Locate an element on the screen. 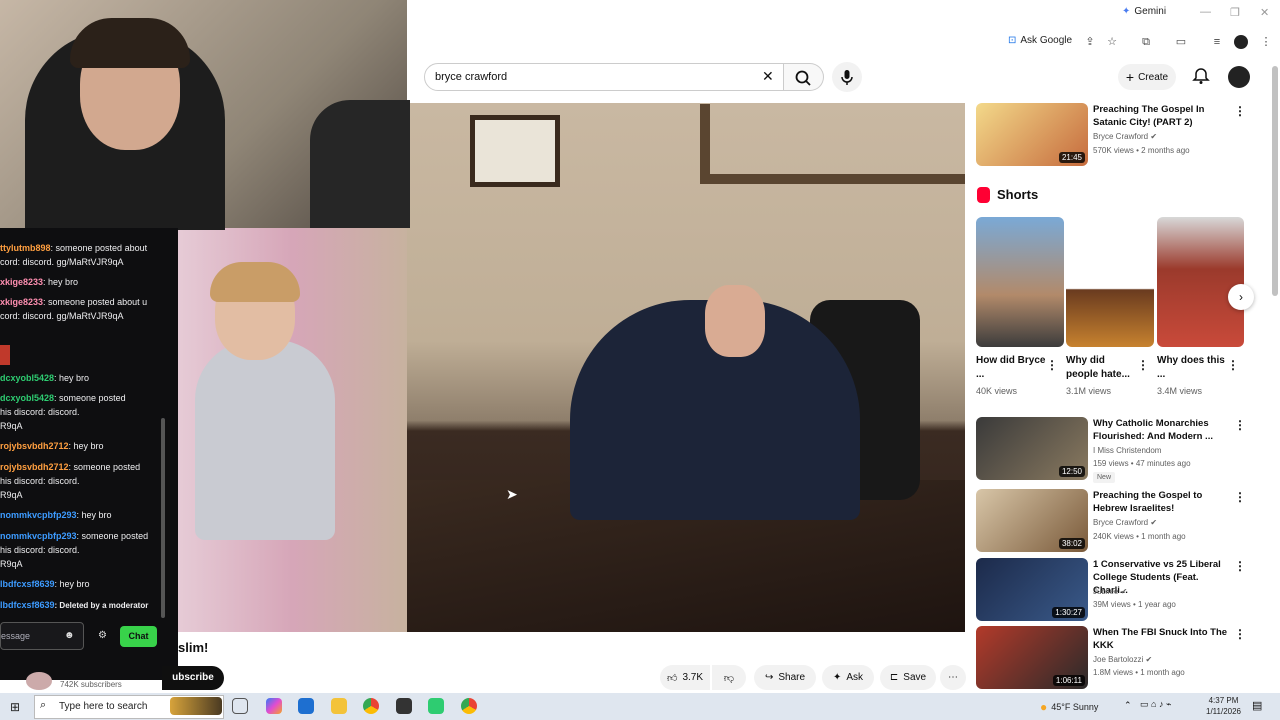  more-actions-button: ⋯ is located at coordinates (953, 677).